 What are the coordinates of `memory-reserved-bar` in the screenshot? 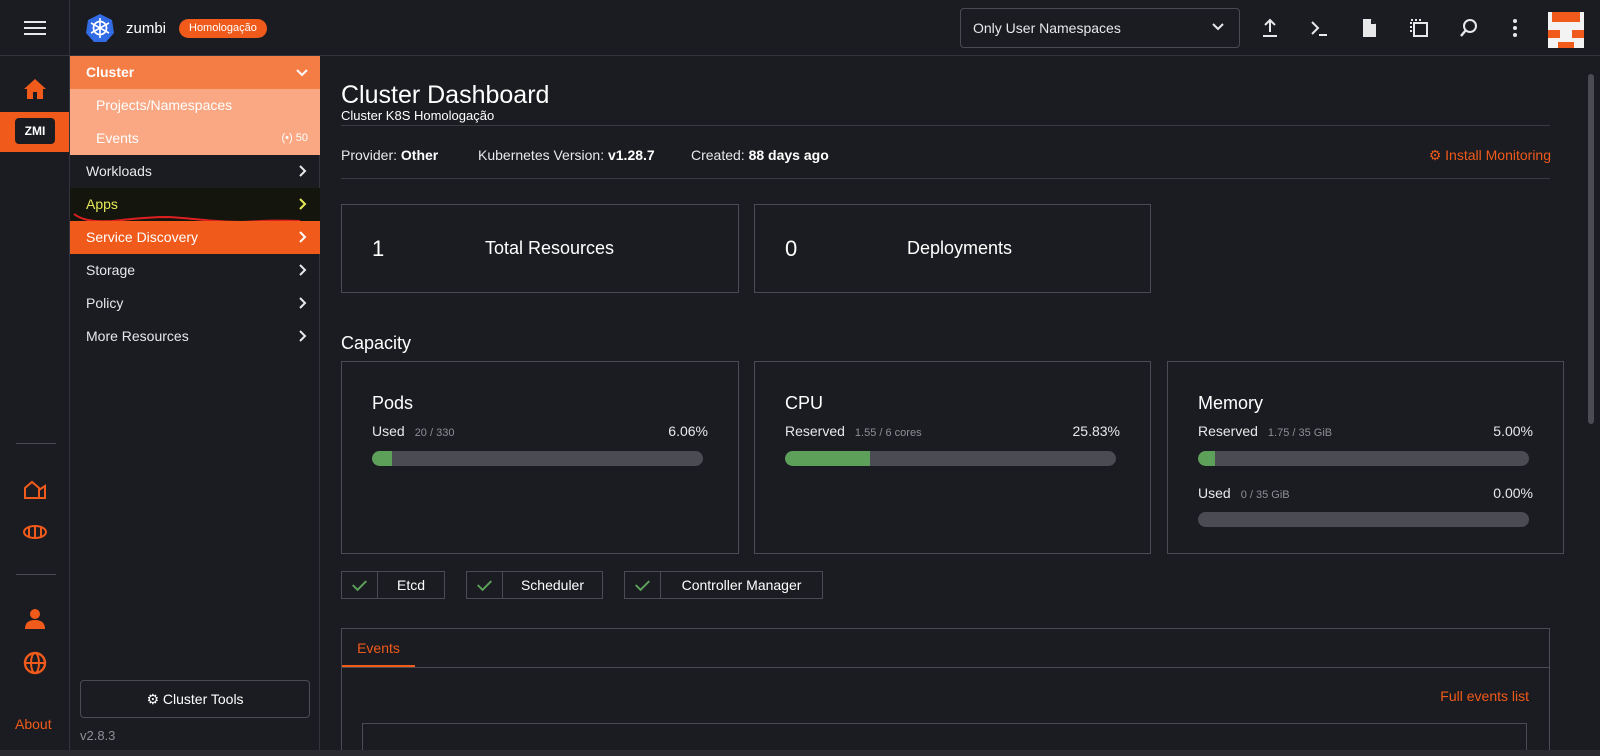 It's located at (1363, 458).